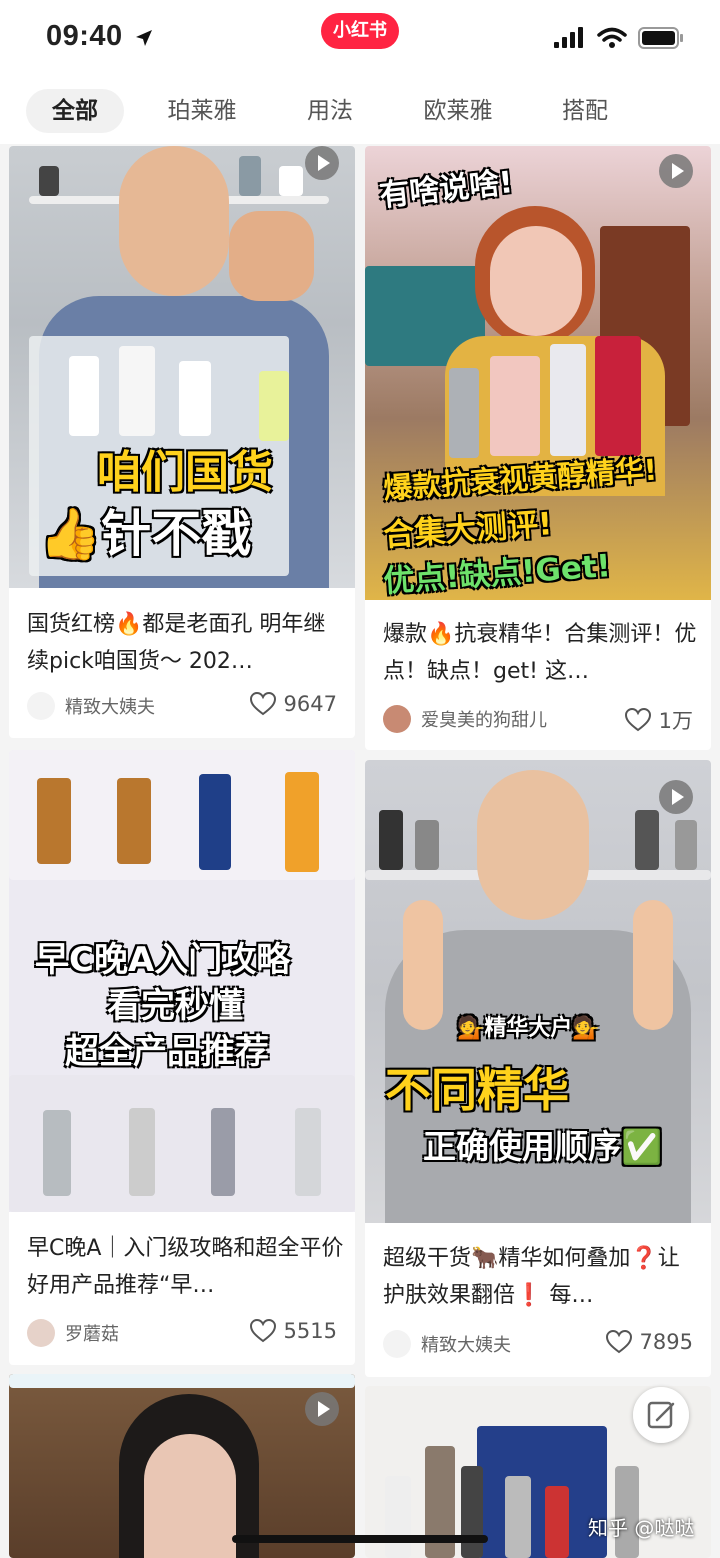 This screenshot has height=1558, width=720. Describe the element at coordinates (360, 31) in the screenshot. I see `app-logo: 小红书` at that location.